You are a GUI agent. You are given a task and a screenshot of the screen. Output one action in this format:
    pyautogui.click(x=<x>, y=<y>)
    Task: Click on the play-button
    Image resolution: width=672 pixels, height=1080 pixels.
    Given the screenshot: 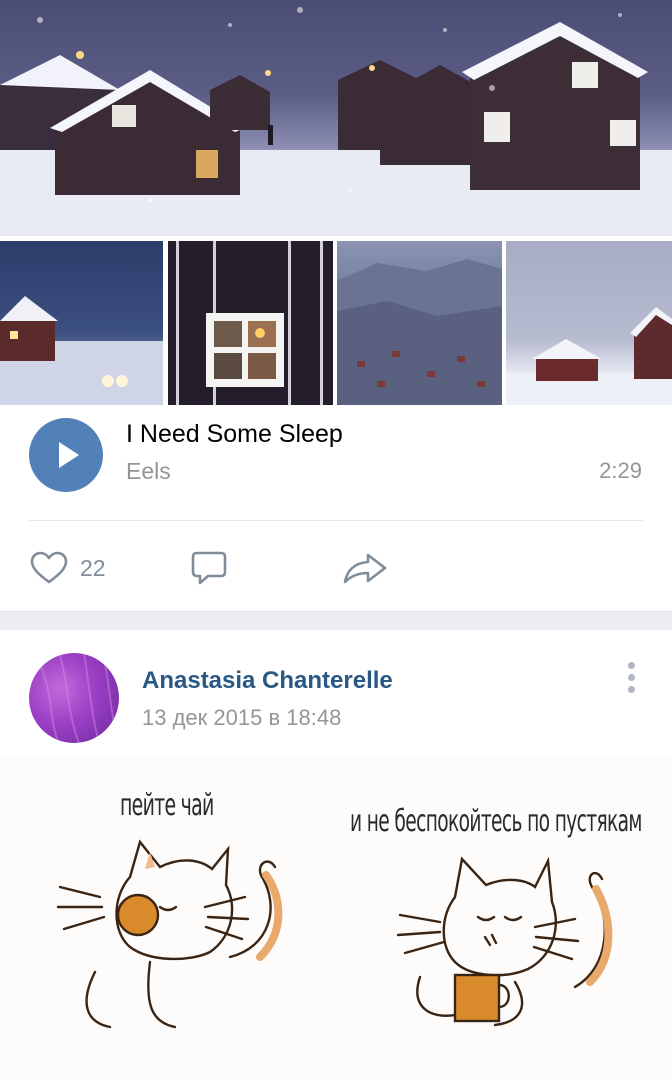 What is the action you would take?
    pyautogui.click(x=66, y=455)
    